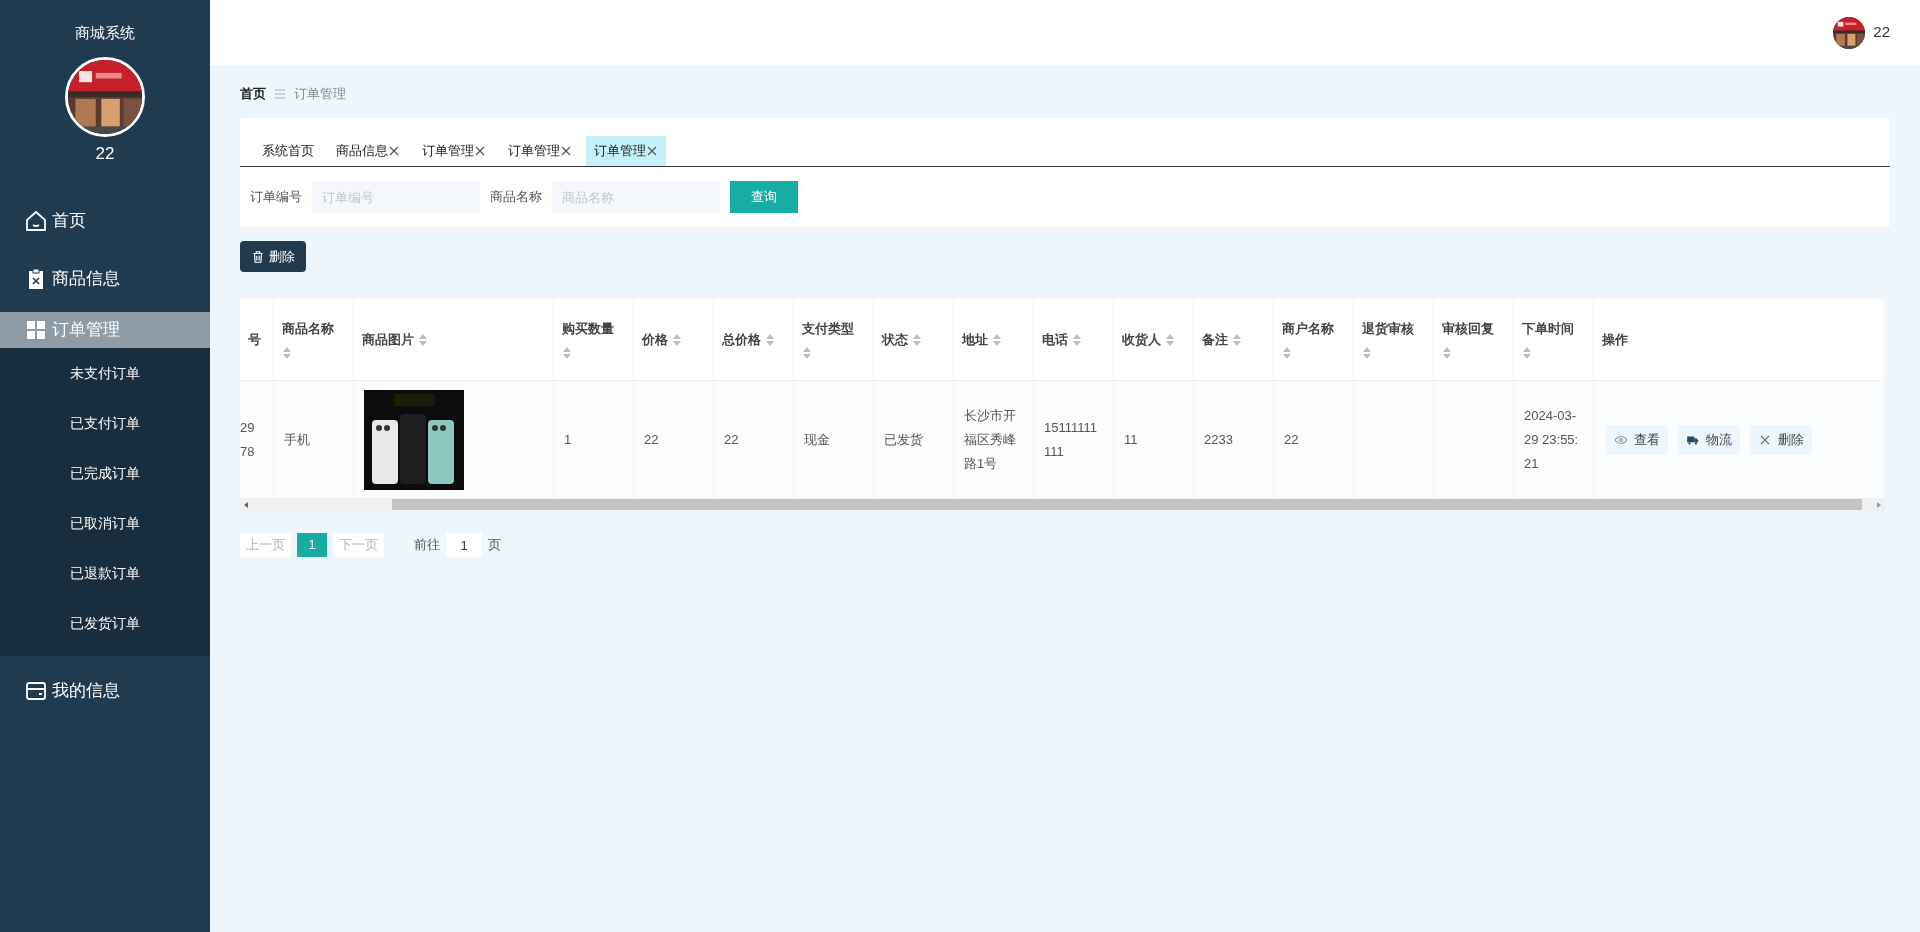 This screenshot has height=932, width=1920. I want to click on column-header: 备注, so click(1215, 339).